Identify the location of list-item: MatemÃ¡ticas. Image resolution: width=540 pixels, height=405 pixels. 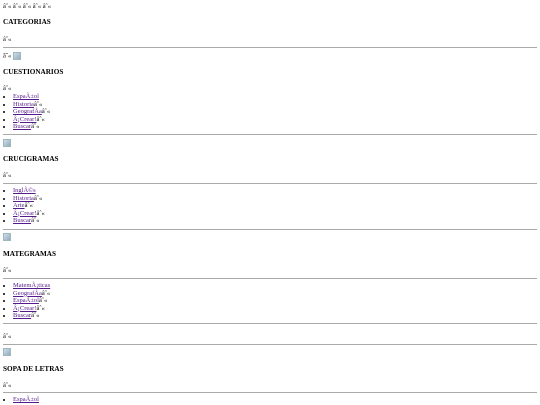
(31, 286).